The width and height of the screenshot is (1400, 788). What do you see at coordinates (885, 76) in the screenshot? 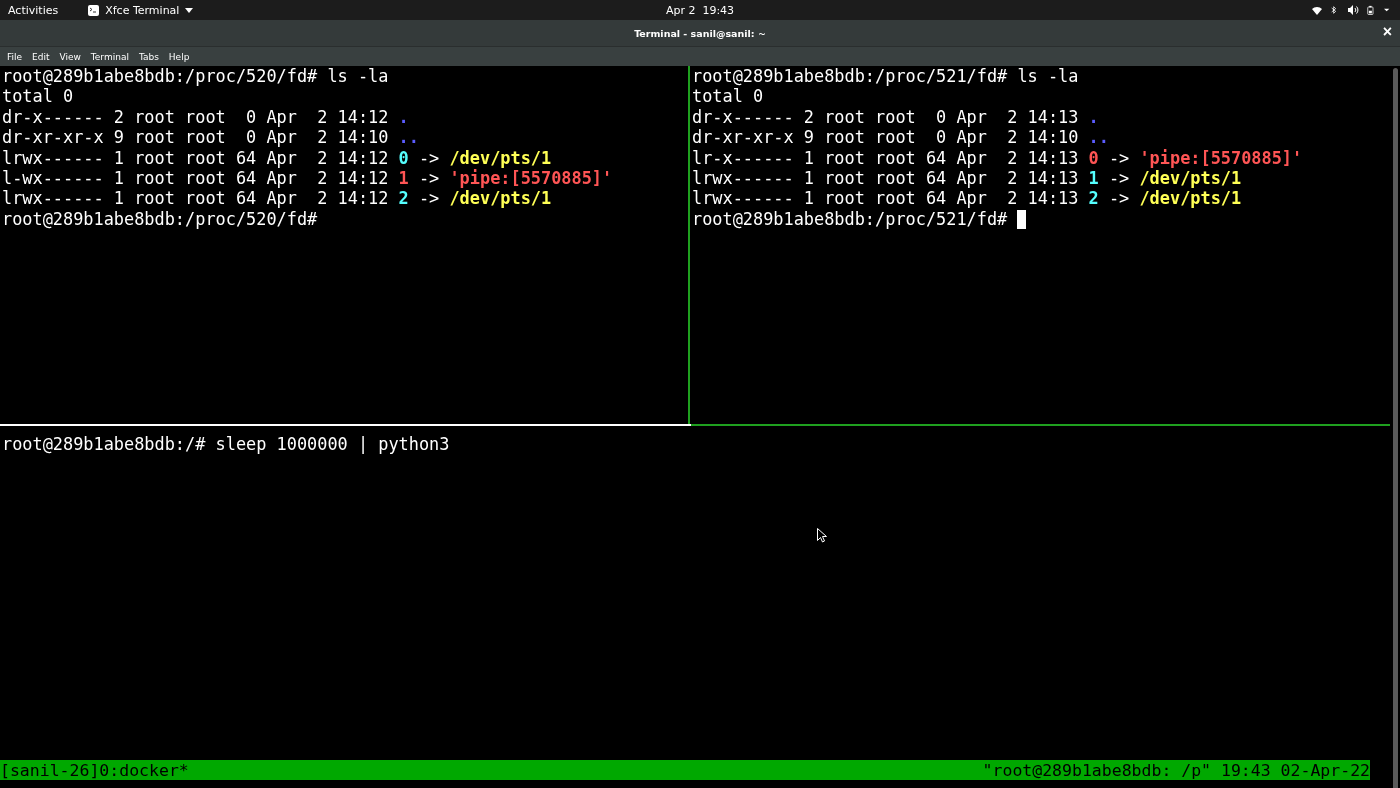
I see `terminal-text: root@289b1abe8bdb:/proc/521/fd# ls -la` at bounding box center [885, 76].